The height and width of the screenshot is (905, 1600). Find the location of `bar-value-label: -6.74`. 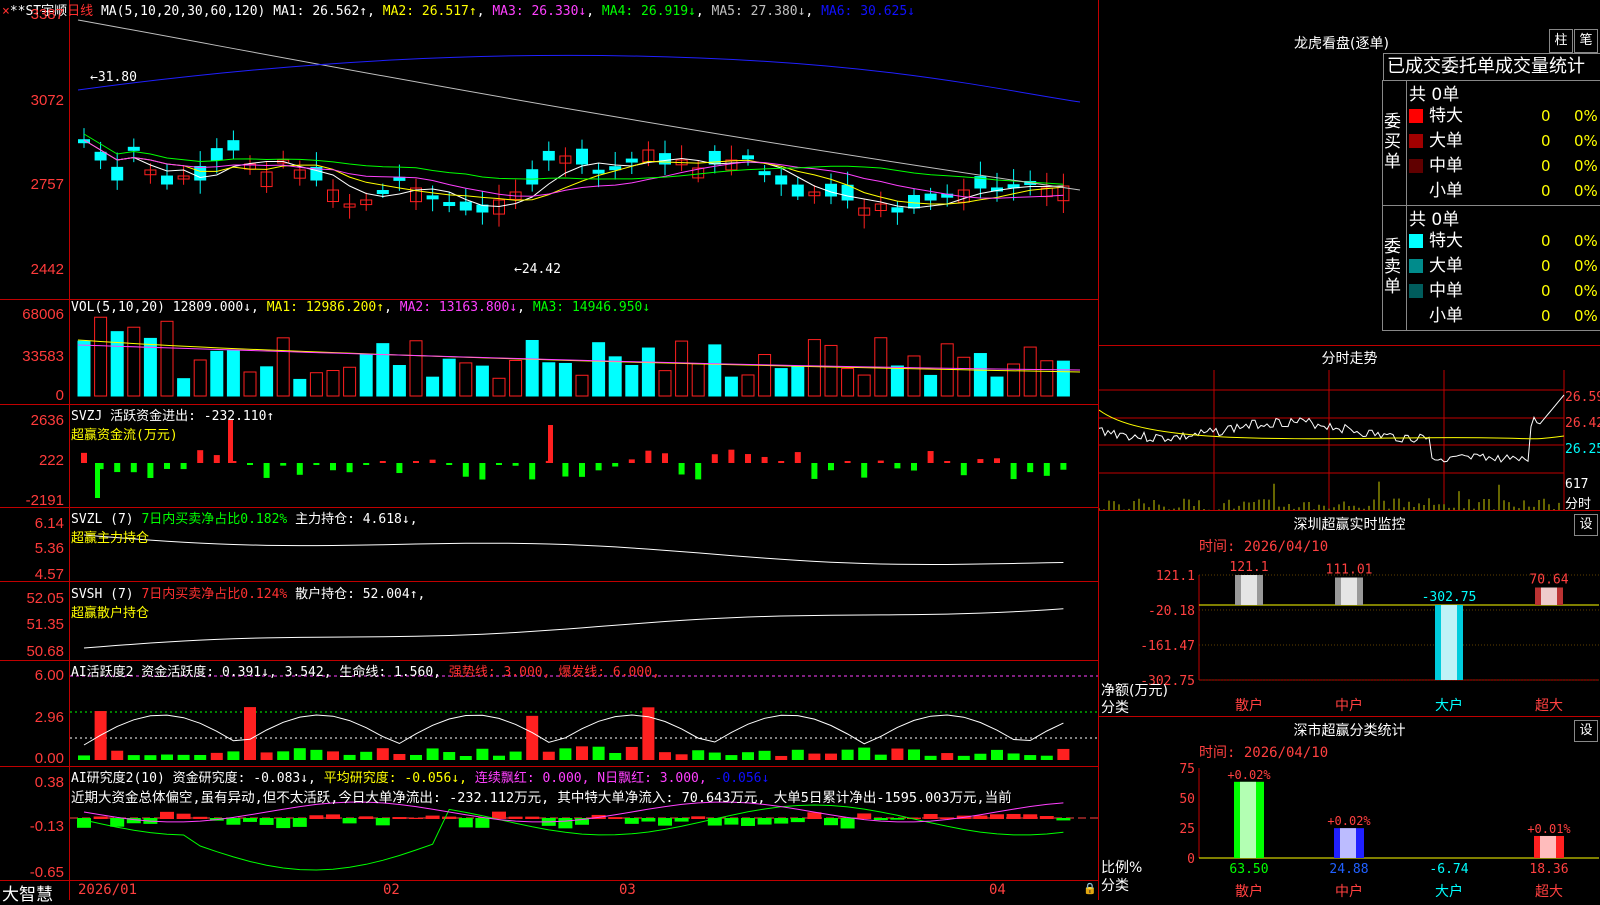

bar-value-label: -6.74 is located at coordinates (1448, 869).